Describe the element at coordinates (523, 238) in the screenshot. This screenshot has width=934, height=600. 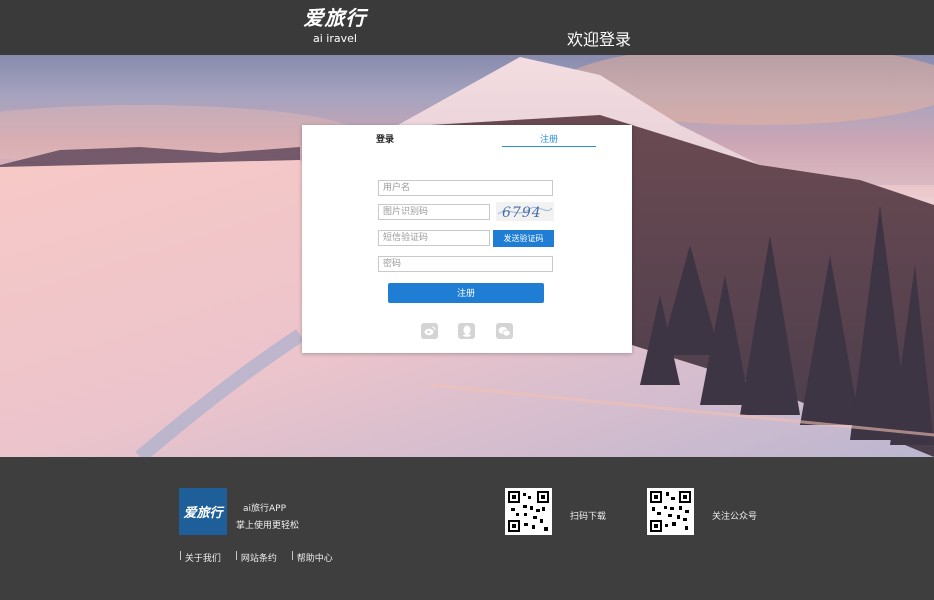
I see `send-code-button: 发送验证码` at that location.